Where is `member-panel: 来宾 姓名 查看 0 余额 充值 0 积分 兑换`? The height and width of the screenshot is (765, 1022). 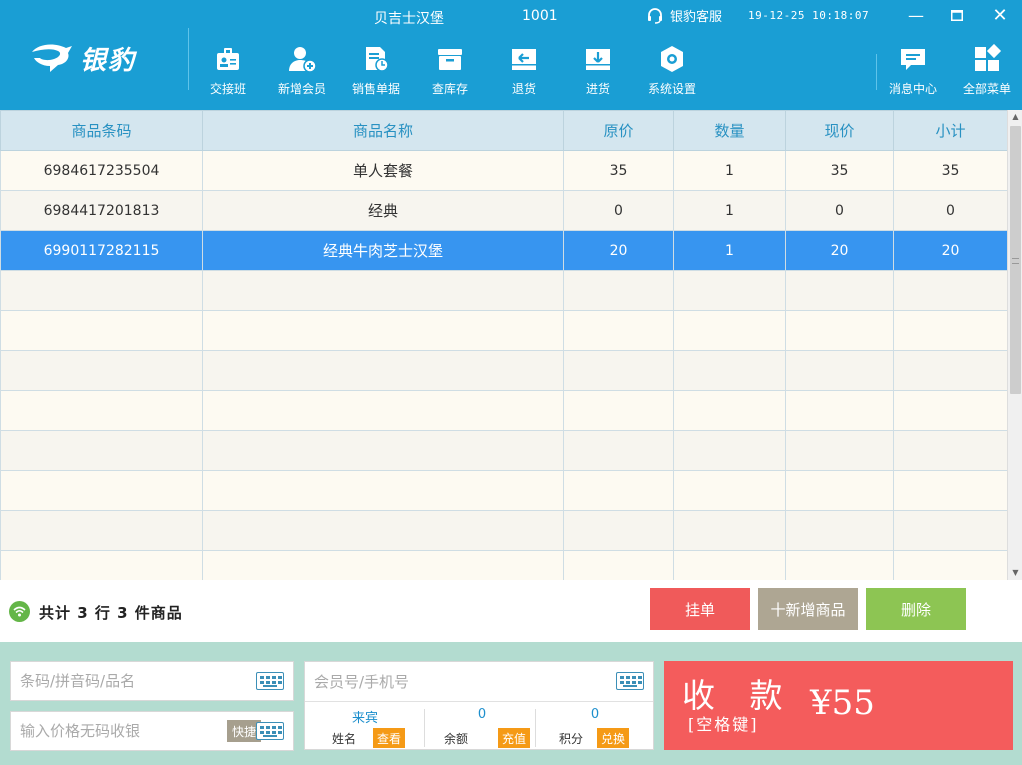 member-panel: 来宾 姓名 查看 0 余额 充值 0 积分 兑换 is located at coordinates (479, 705).